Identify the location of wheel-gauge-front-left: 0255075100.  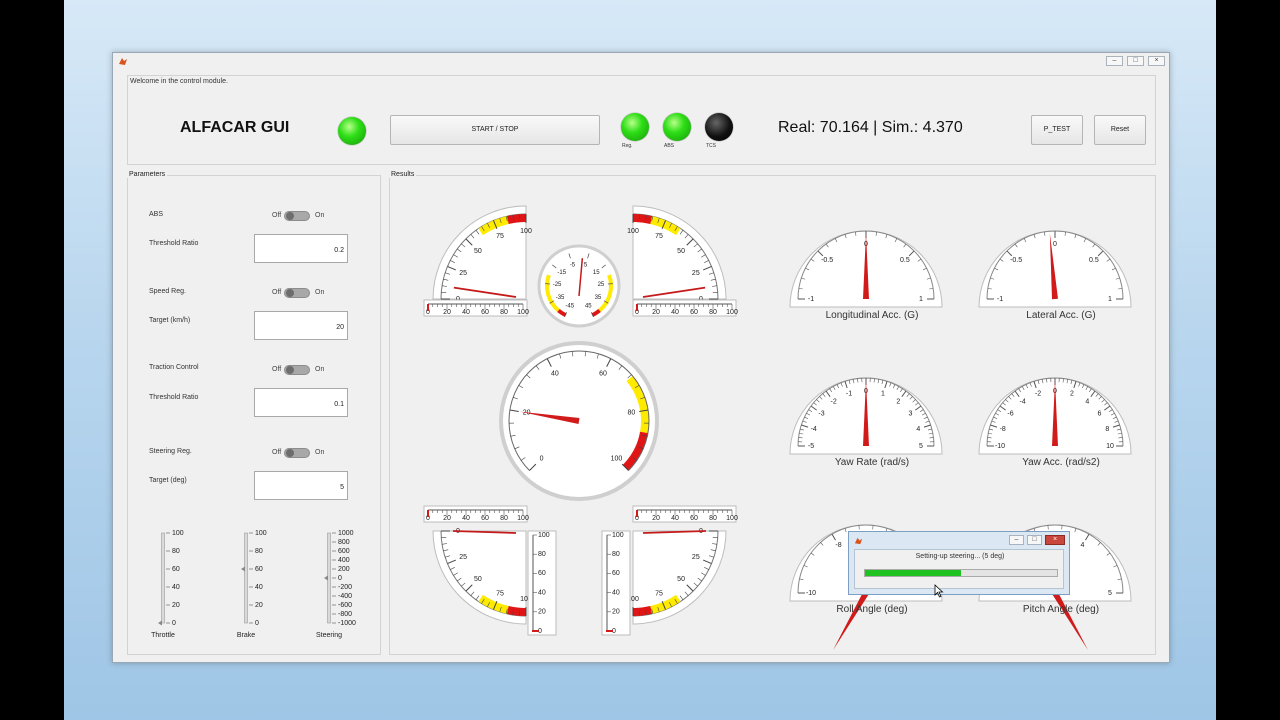
(482, 254).